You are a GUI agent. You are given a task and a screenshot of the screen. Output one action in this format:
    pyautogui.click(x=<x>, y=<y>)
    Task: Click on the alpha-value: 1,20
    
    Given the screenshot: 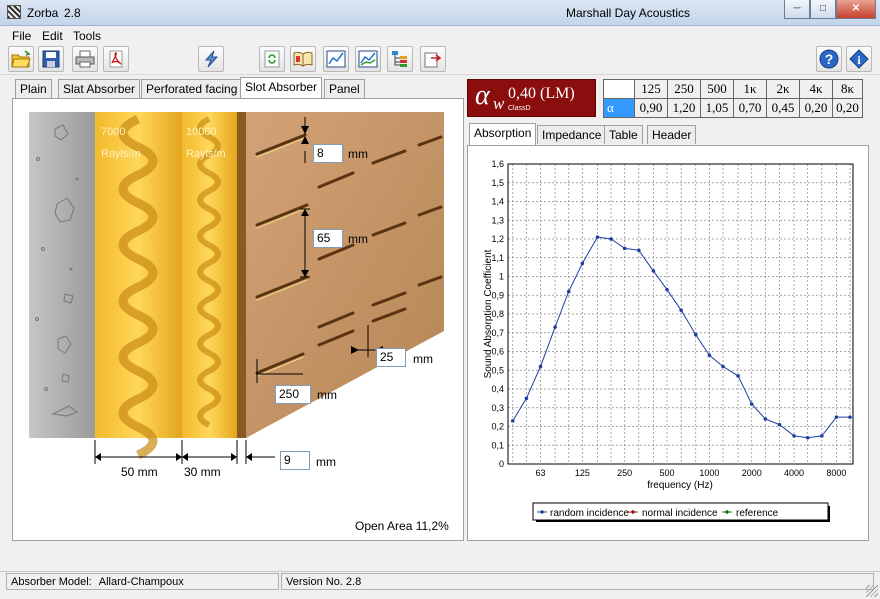 What is the action you would take?
    pyautogui.click(x=684, y=108)
    